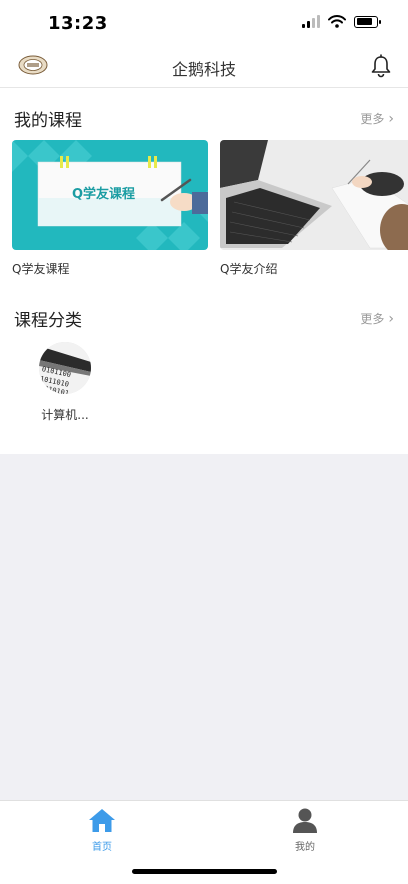 Image resolution: width=408 pixels, height=884 pixels. What do you see at coordinates (104, 194) in the screenshot?
I see `course-thumbnail-title: Q学友课程` at bounding box center [104, 194].